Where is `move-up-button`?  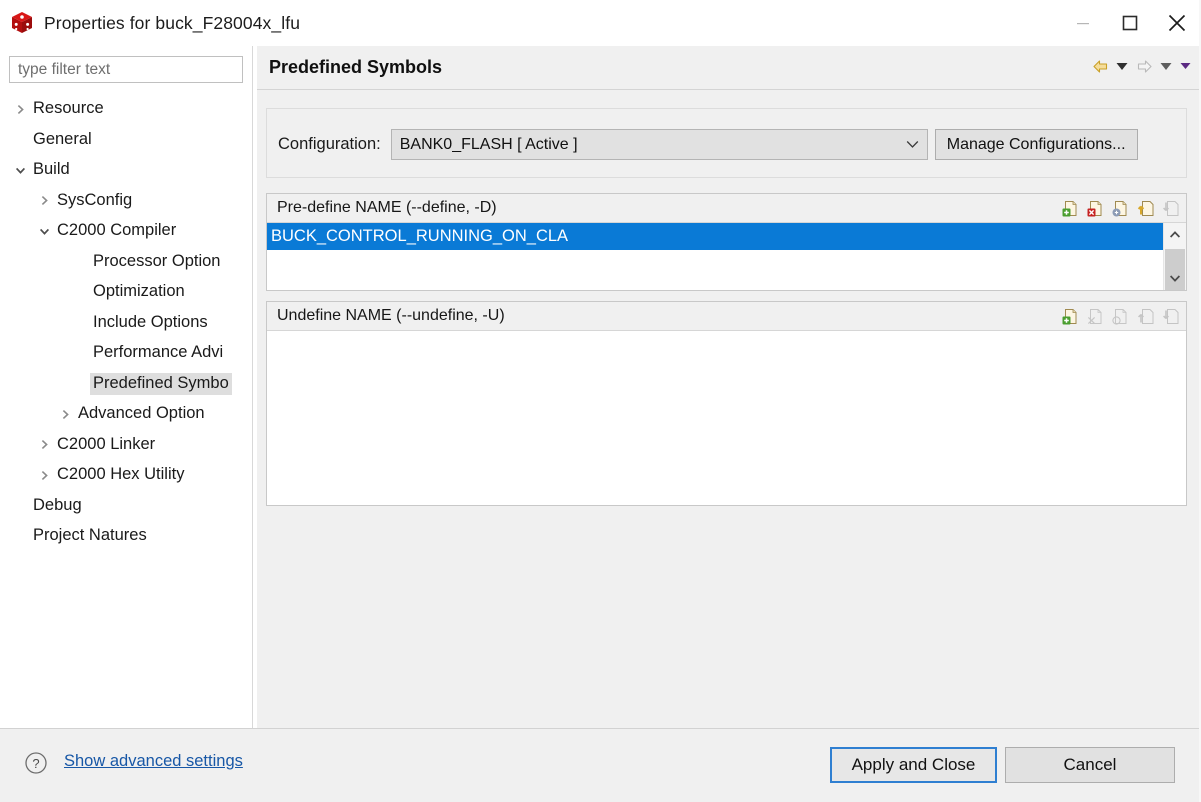
move-up-button is located at coordinates (1145, 208).